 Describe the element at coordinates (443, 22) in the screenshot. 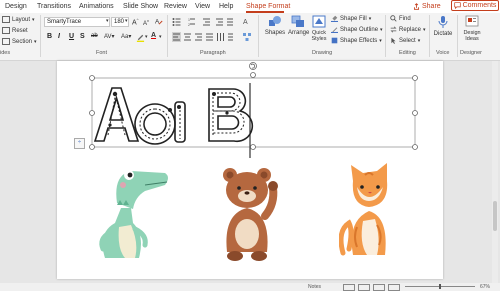

I see `microphone-icon` at that location.